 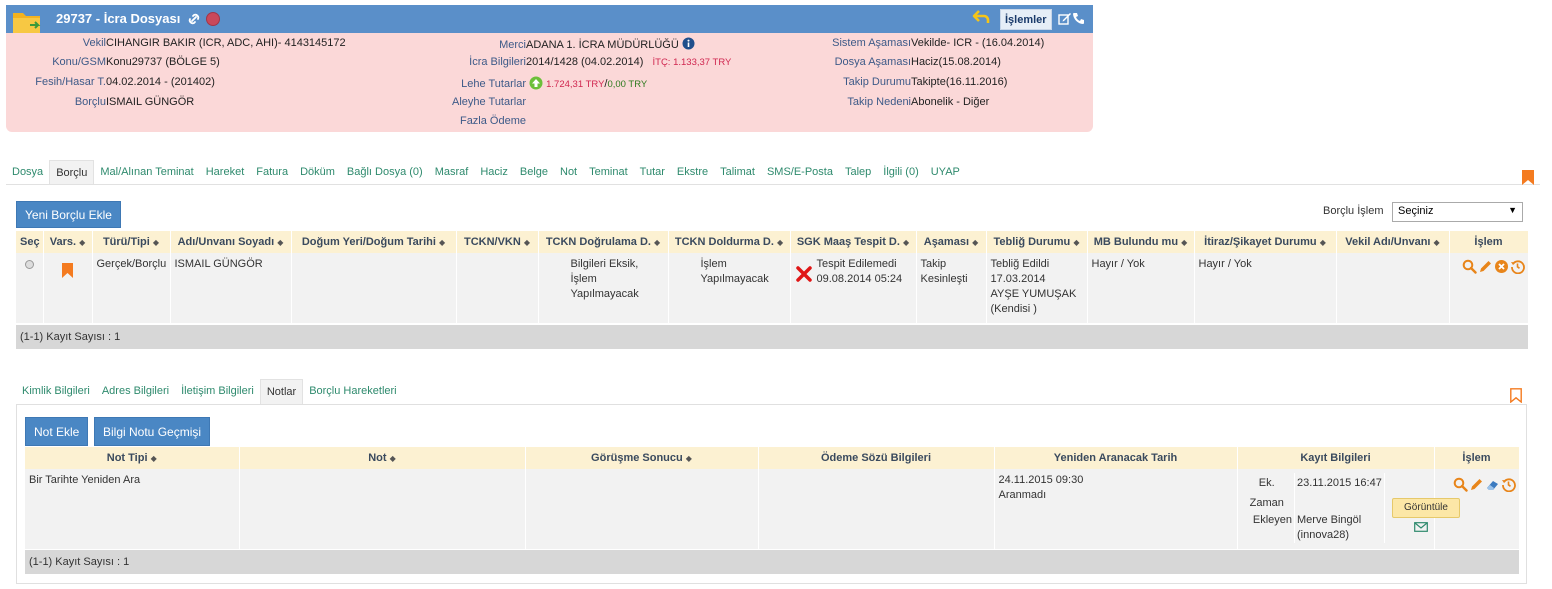 I want to click on konu-gsm-field: Konu/GSMKonu29737 (BÖLGE 5), so click(x=136, y=62).